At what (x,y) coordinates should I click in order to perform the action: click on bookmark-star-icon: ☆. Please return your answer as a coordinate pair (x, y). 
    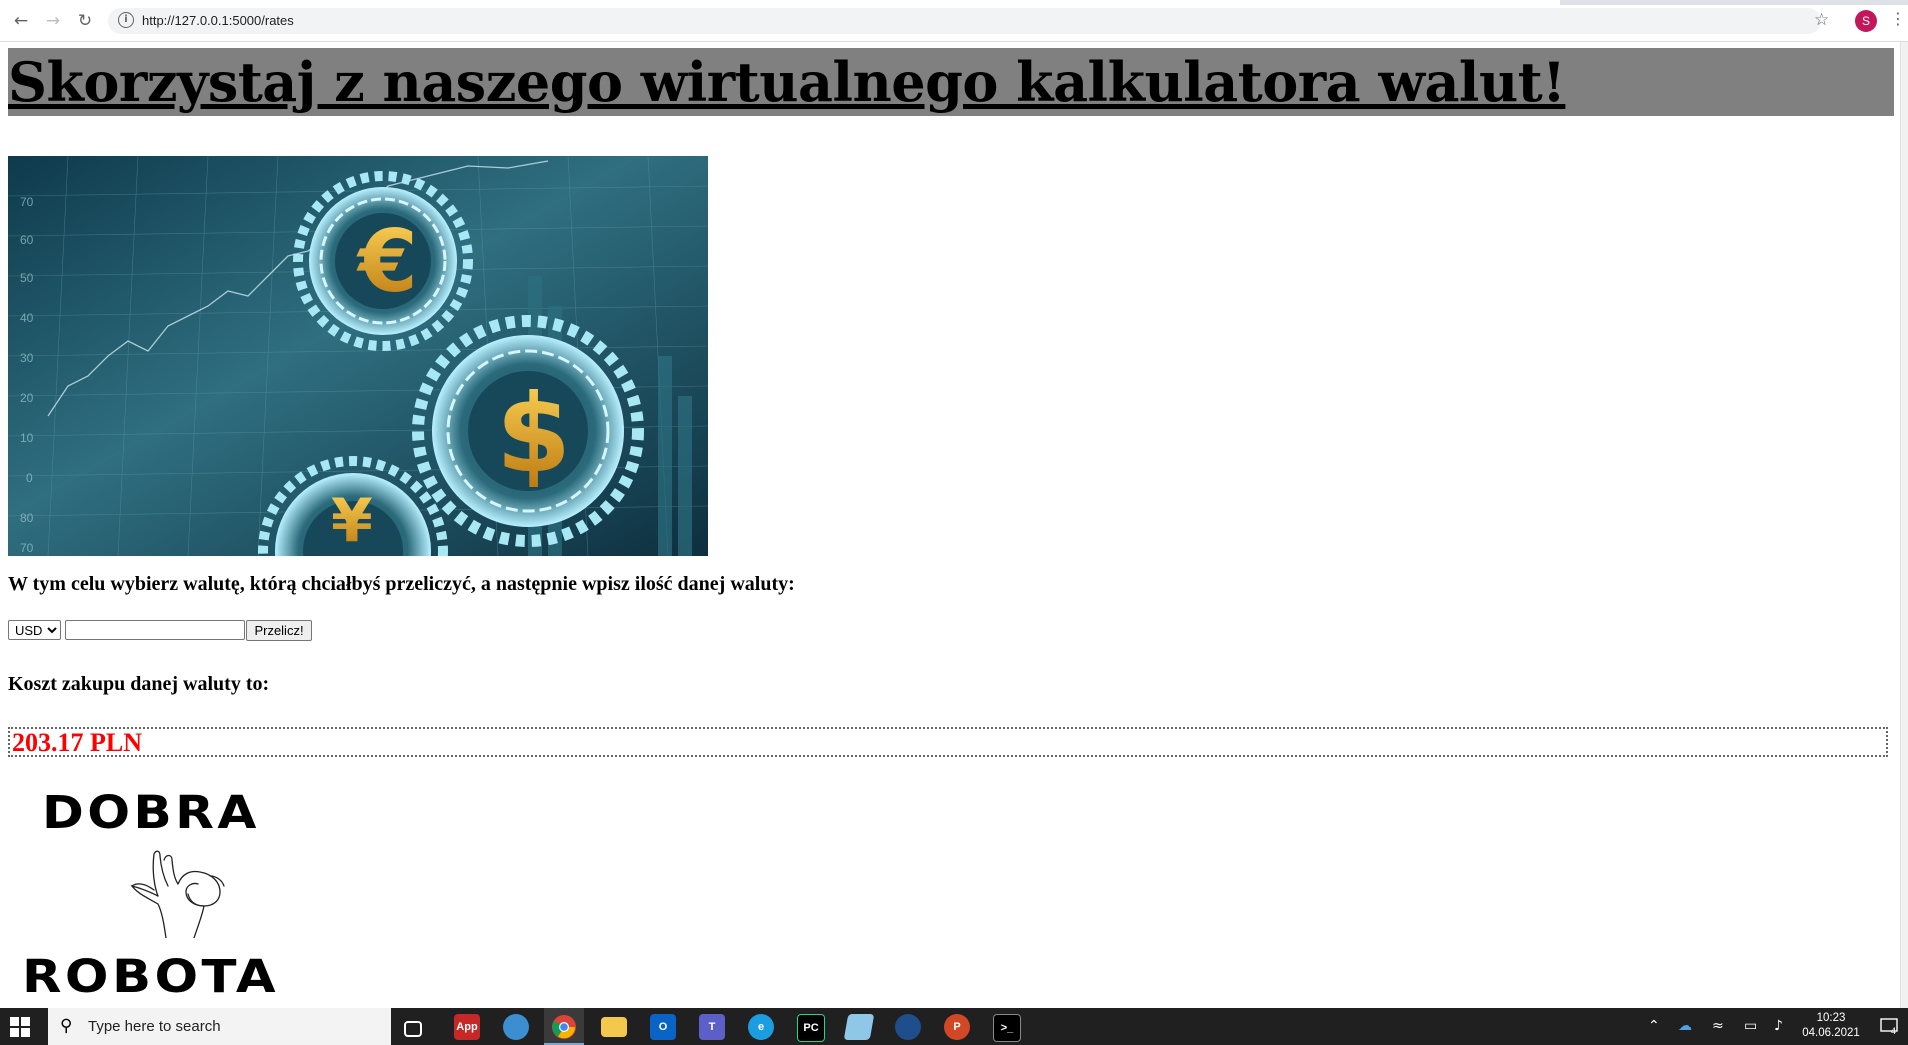
    Looking at the image, I should click on (1821, 20).